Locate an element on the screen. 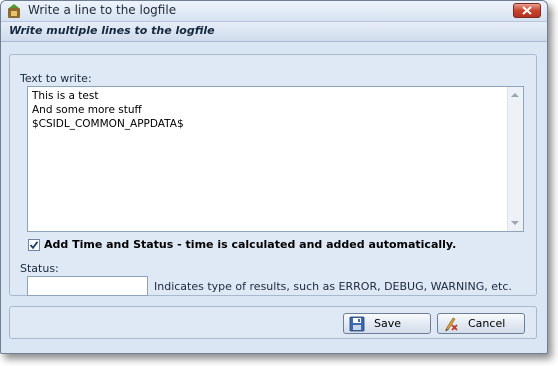 Image resolution: width=558 pixels, height=366 pixels. scroll-down-arrow-icon is located at coordinates (515, 223).